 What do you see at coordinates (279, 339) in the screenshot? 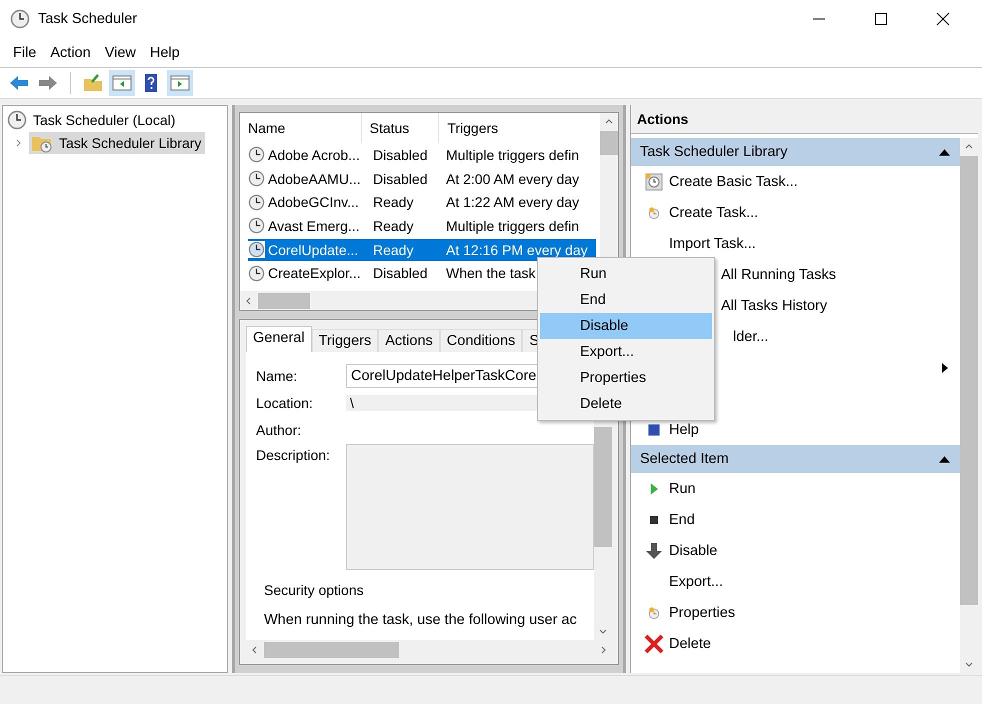
I see `tab: General` at bounding box center [279, 339].